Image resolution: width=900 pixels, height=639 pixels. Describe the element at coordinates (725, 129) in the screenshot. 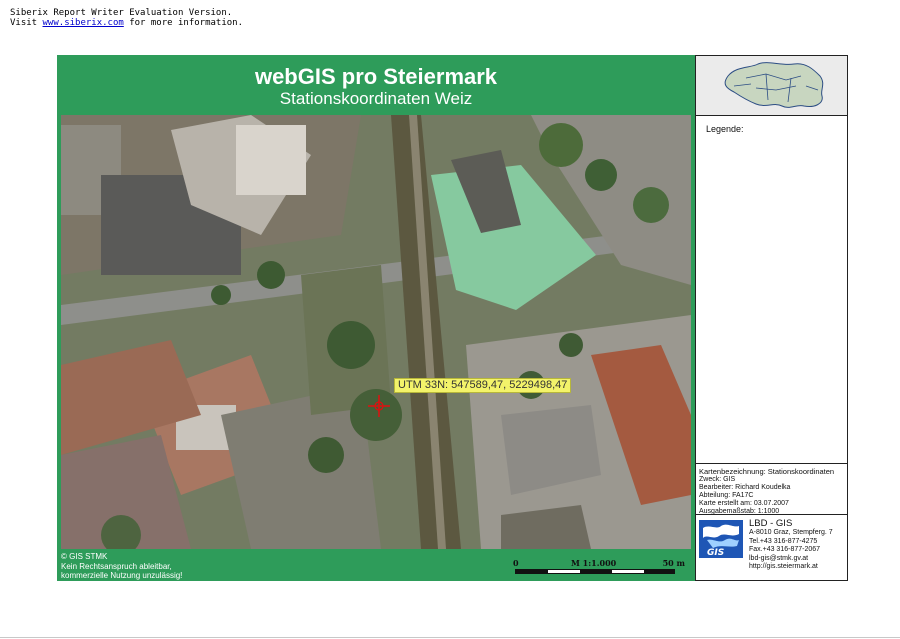

I see `legend-title: Legende:` at that location.